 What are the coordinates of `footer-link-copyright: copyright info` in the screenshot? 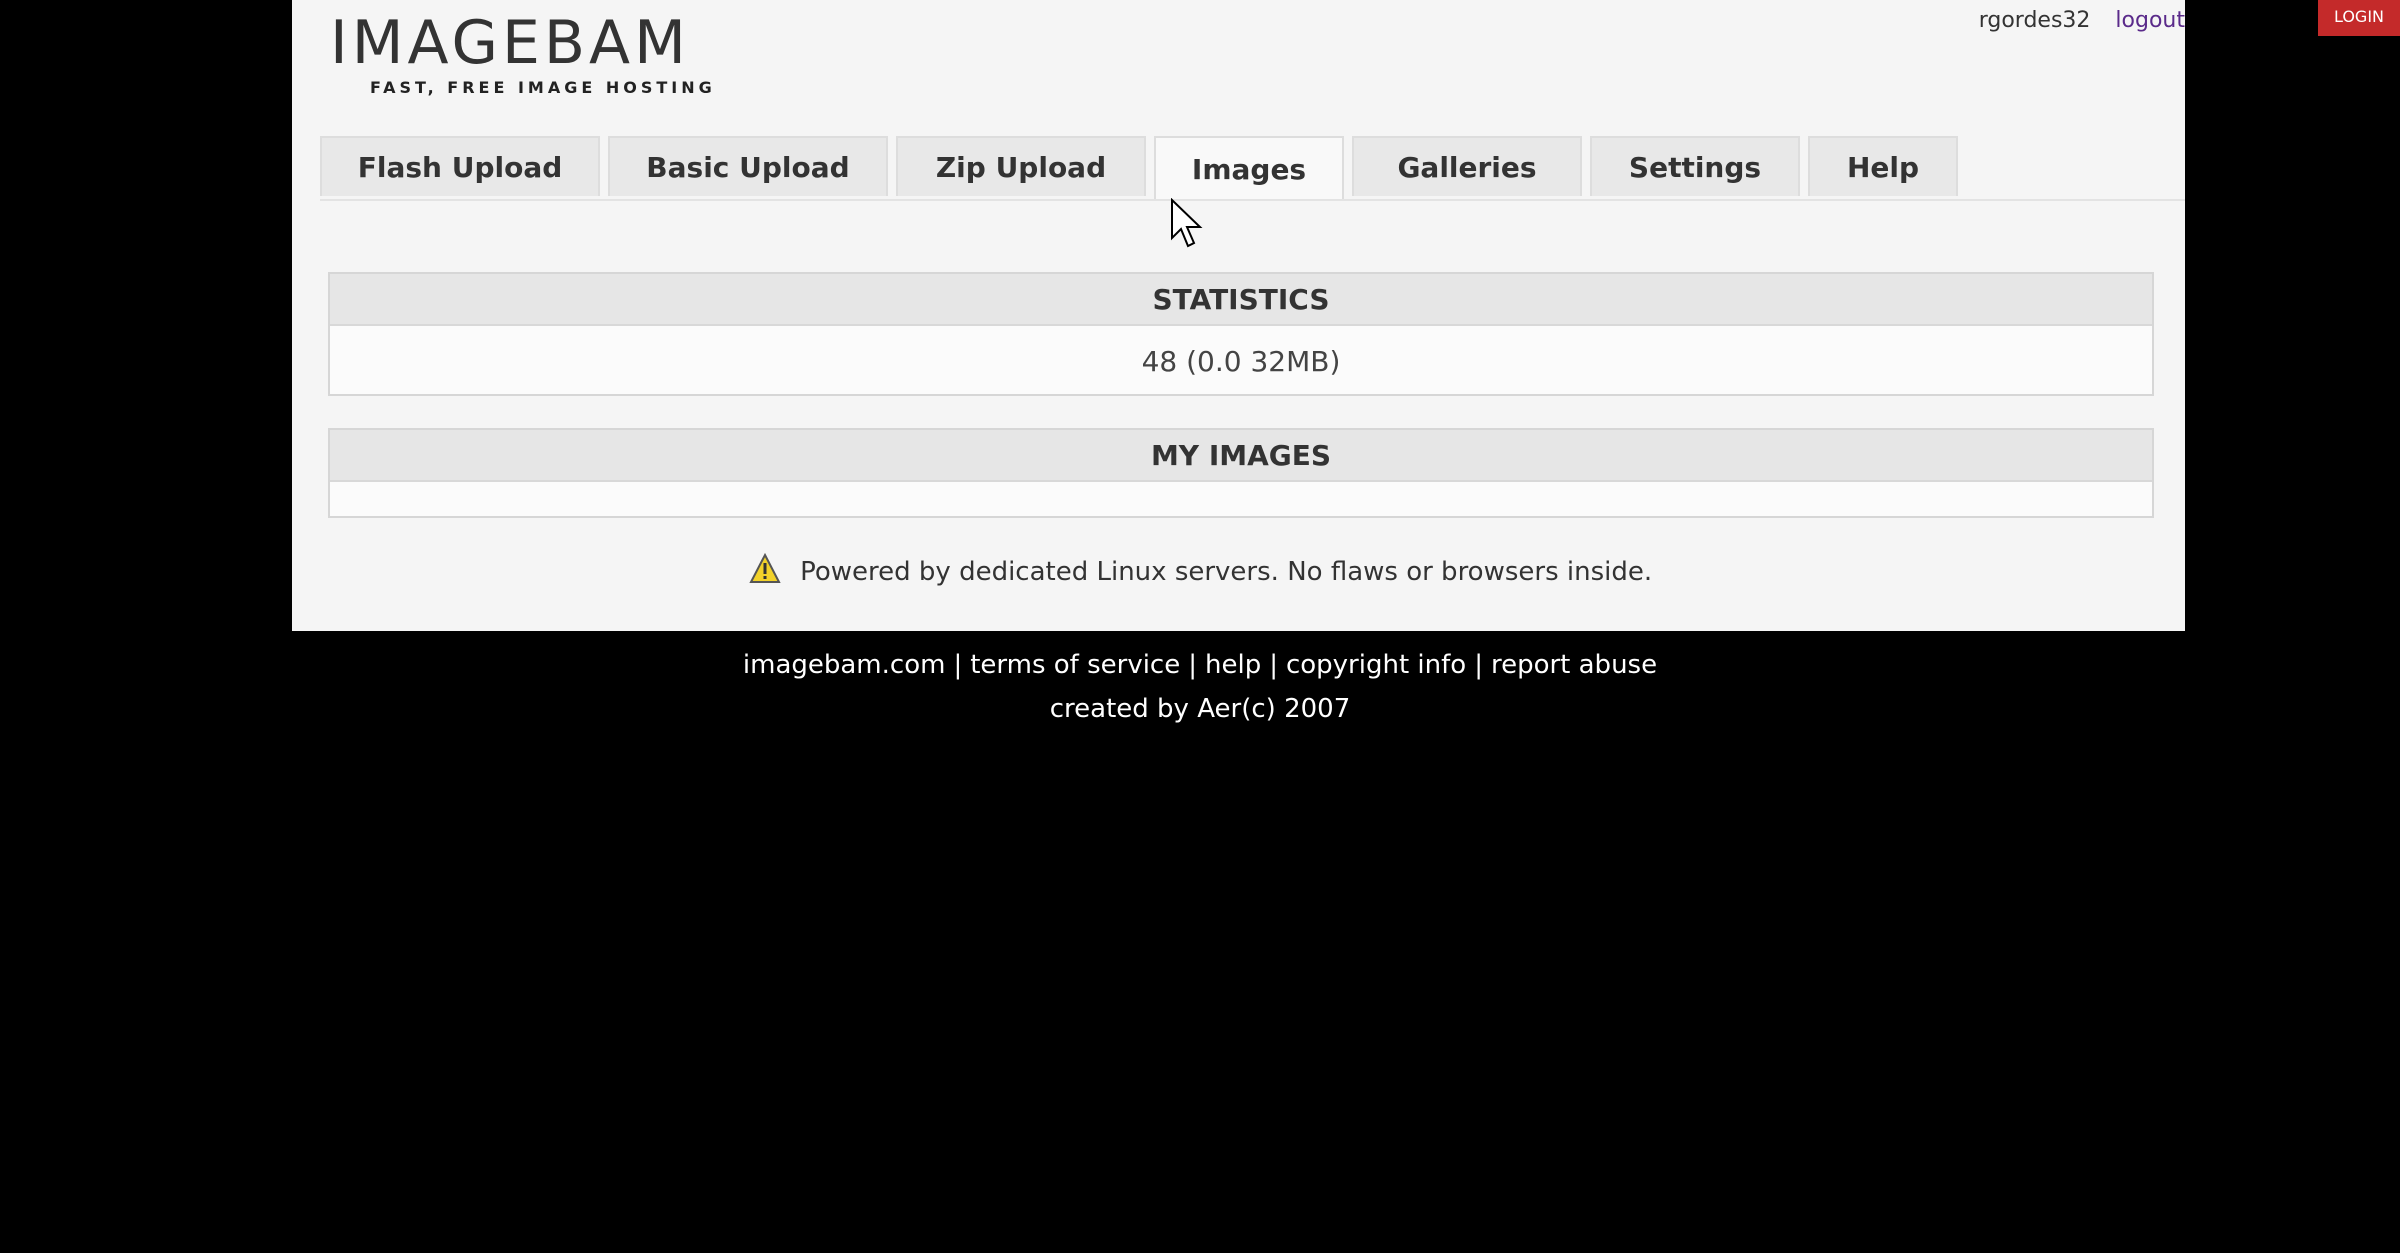 It's located at (1376, 665).